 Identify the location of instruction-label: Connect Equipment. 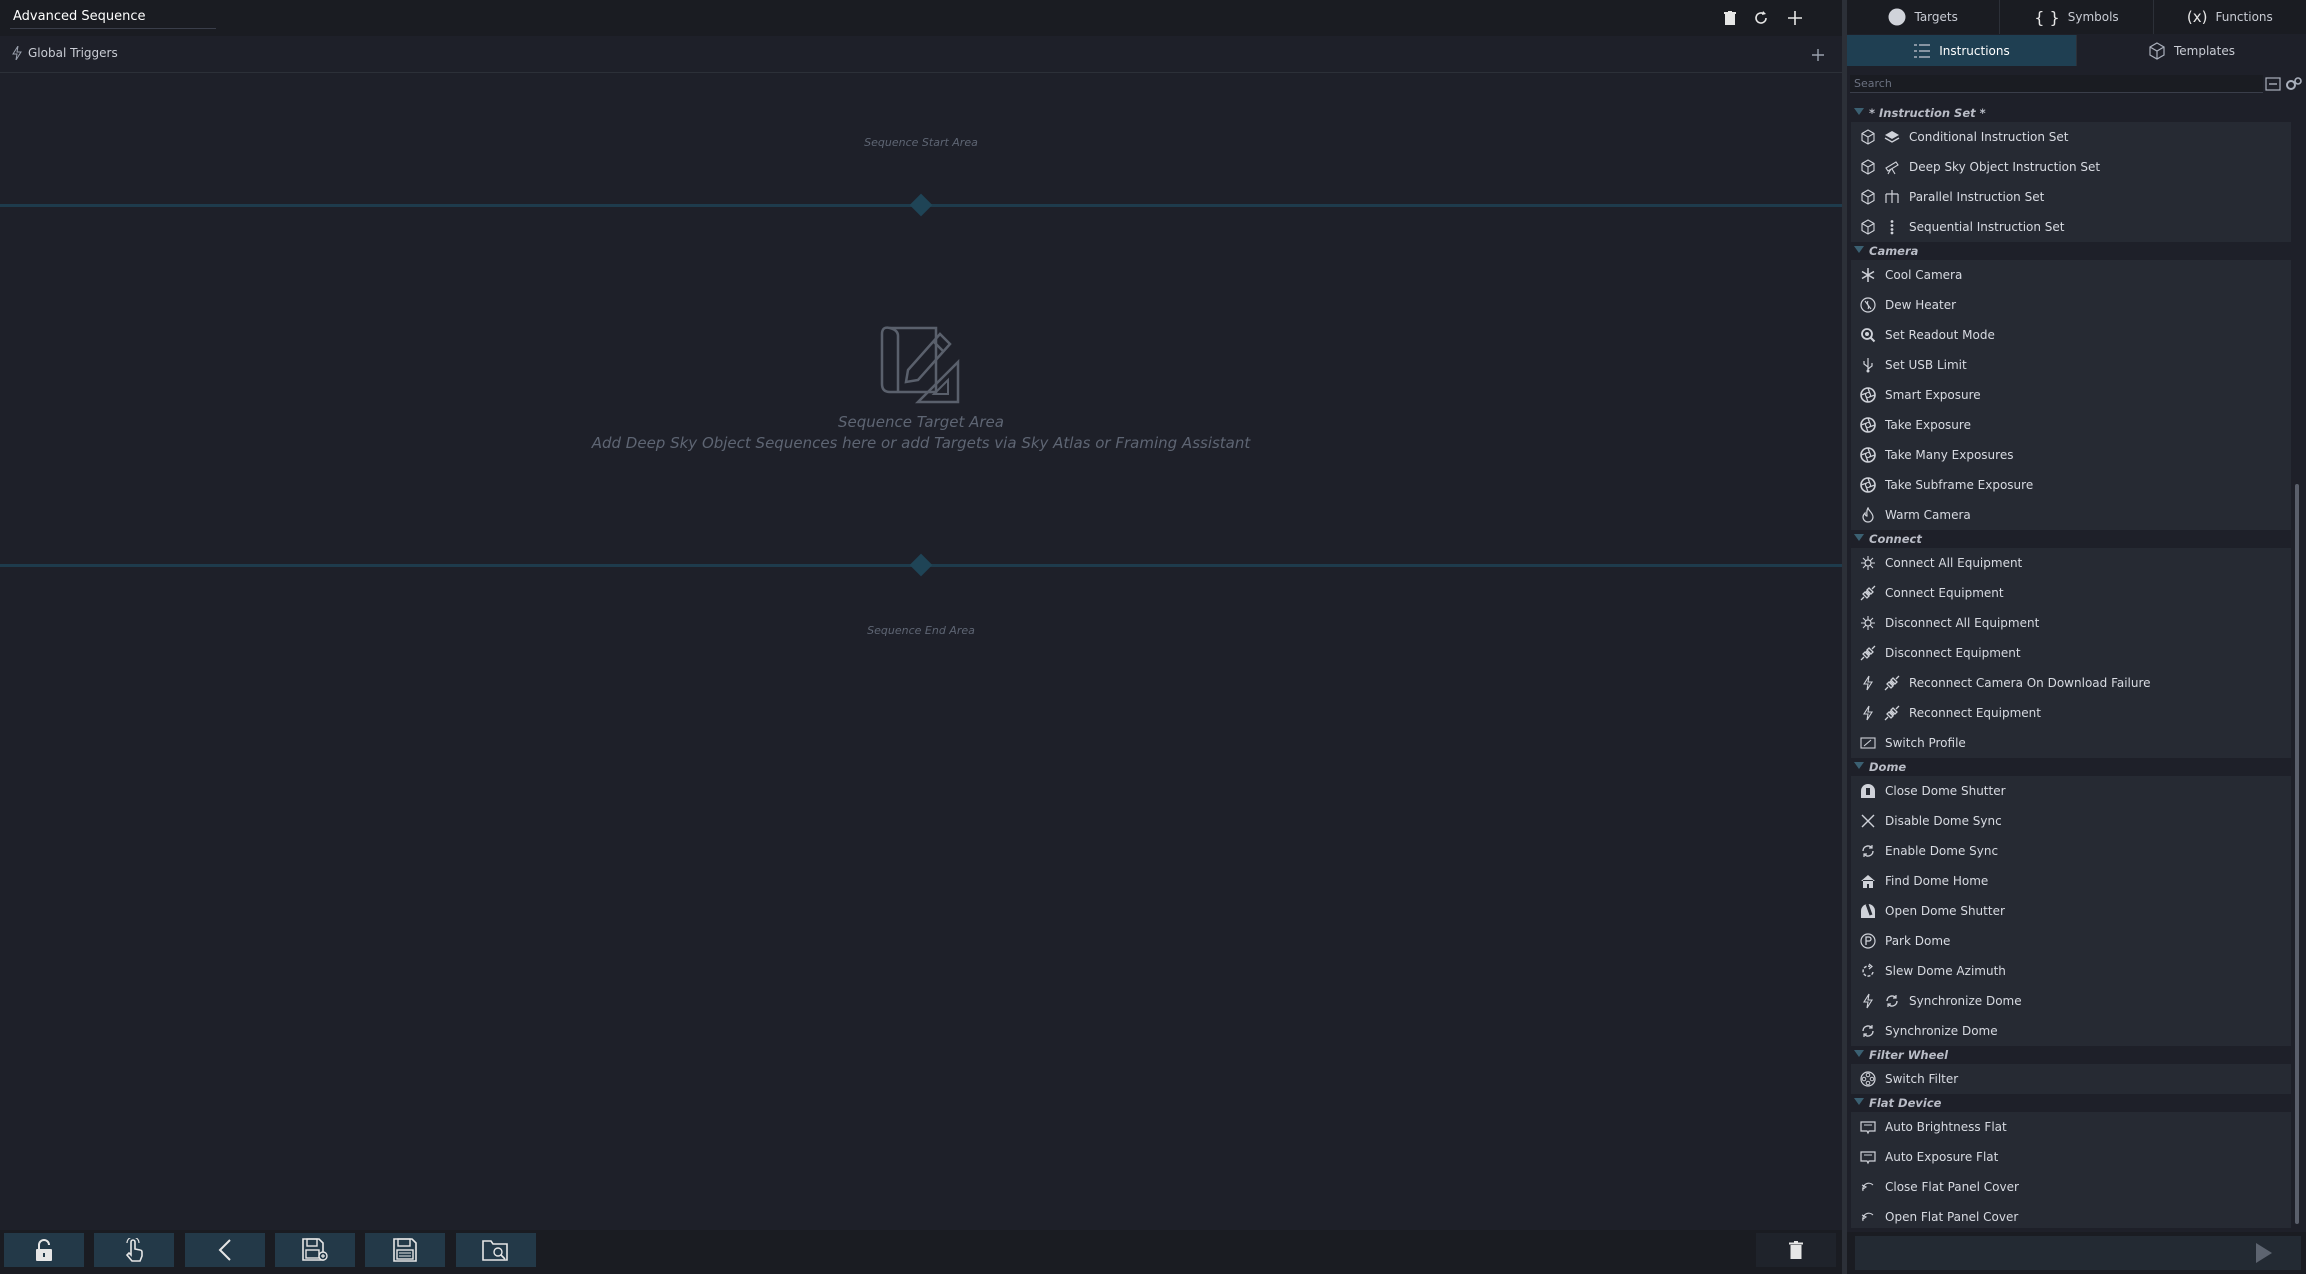
(1944, 593).